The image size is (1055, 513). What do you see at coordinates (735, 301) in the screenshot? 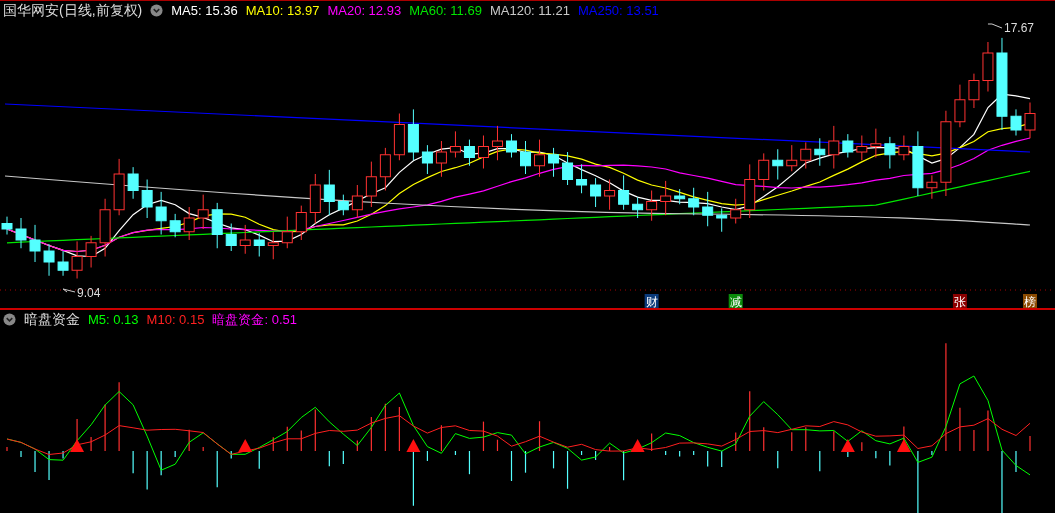
I see `event-badge: 减` at bounding box center [735, 301].